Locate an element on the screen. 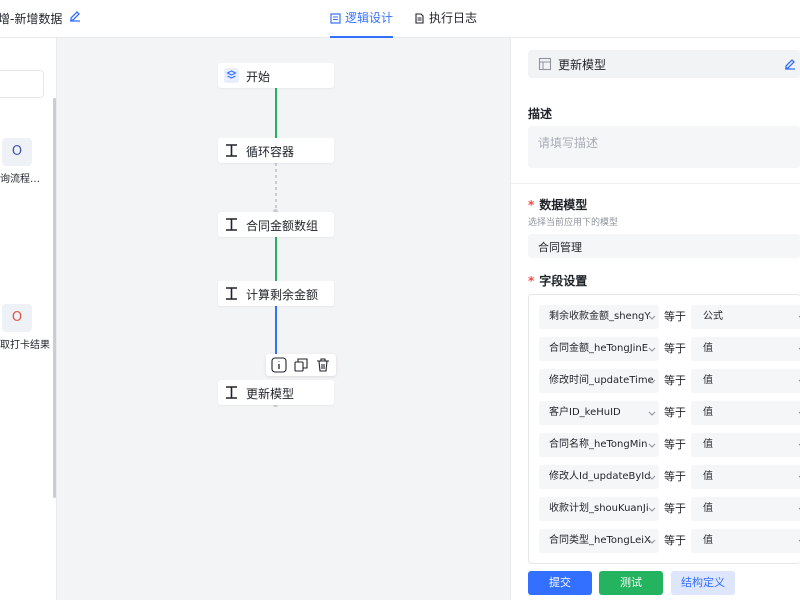 The image size is (800, 600). field-row: 剩余收款金额_shengY 等于 公式 is located at coordinates (669, 317).